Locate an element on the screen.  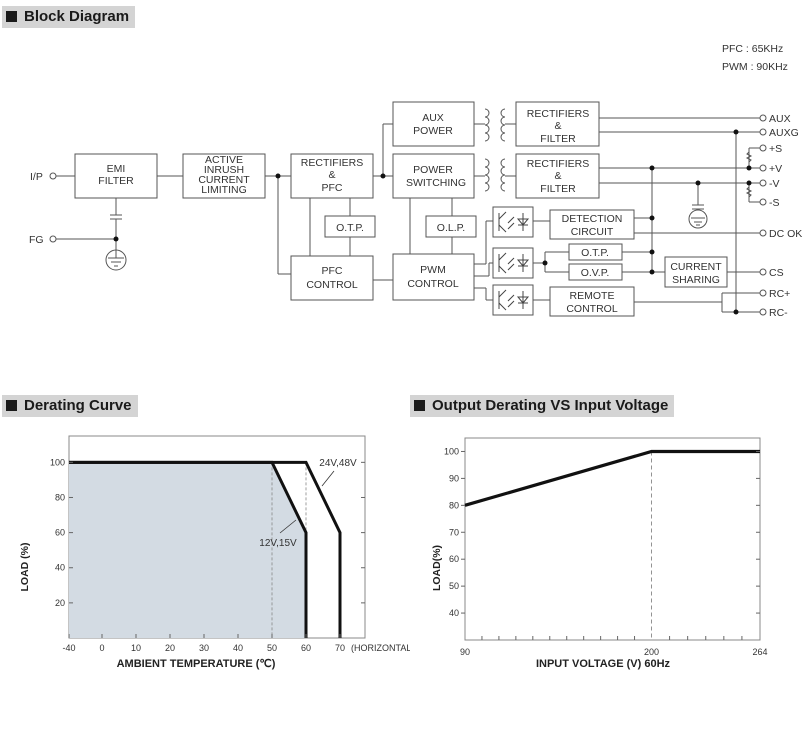
x-tick-label: 90 is located at coordinates (465, 652).